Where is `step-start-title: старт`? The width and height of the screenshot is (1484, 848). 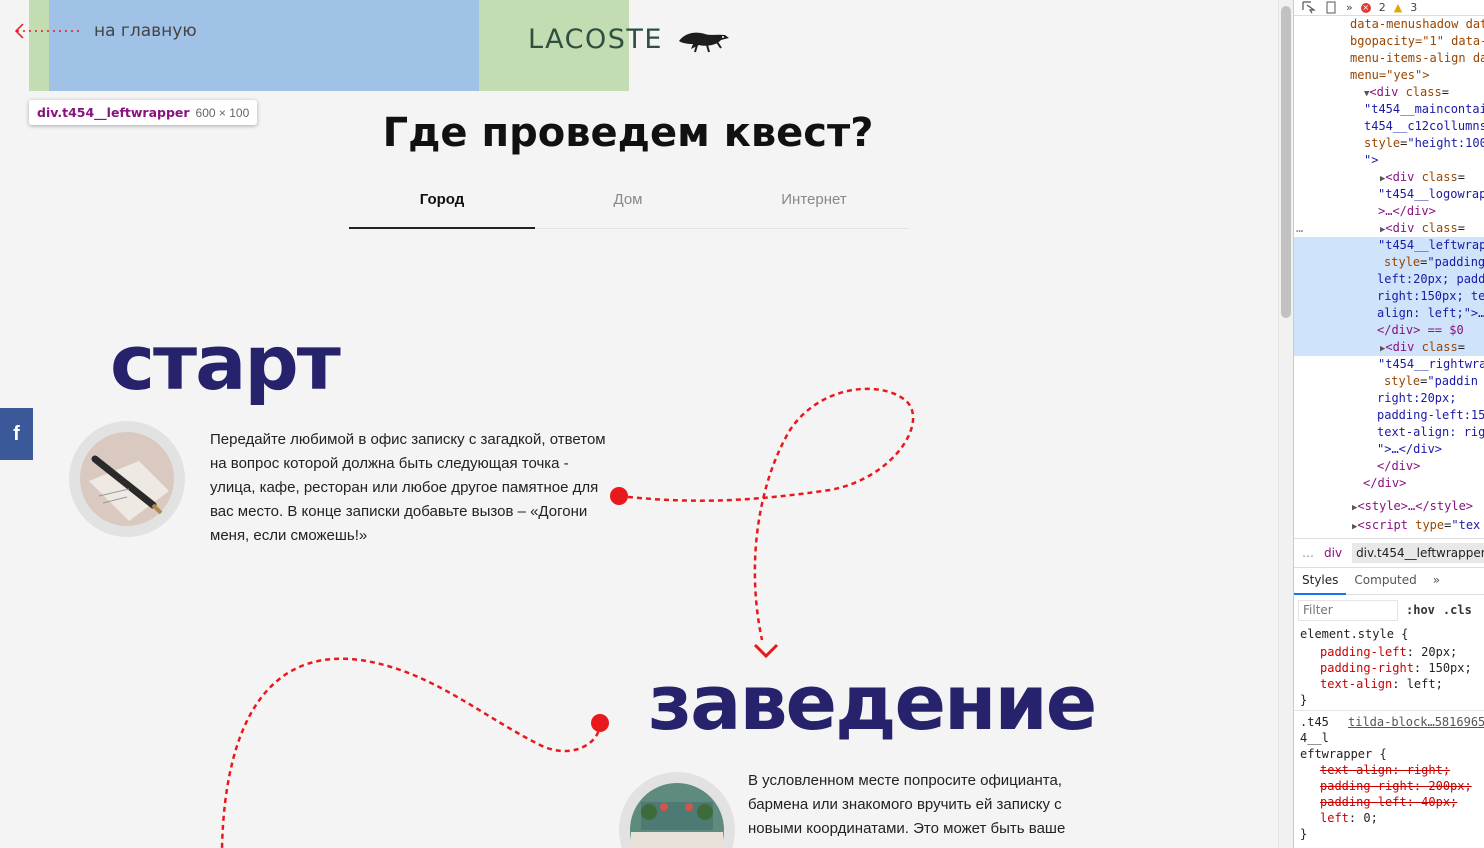
step-start-title: старт is located at coordinates (225, 362).